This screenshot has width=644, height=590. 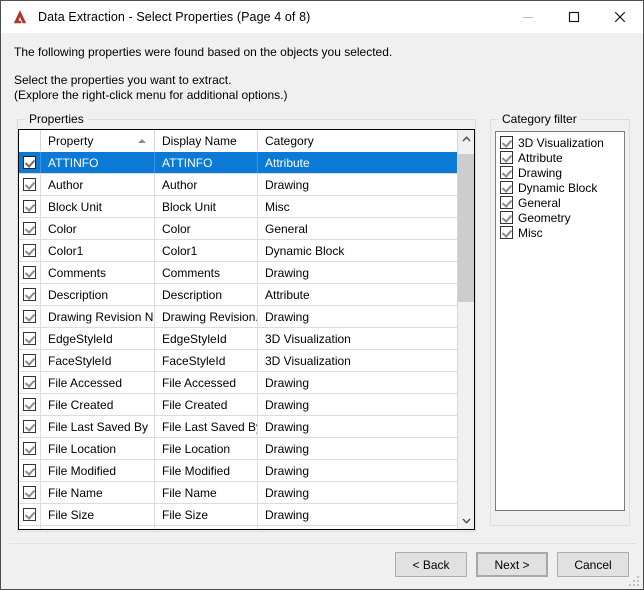 I want to click on footer-separator, so click(x=322, y=543).